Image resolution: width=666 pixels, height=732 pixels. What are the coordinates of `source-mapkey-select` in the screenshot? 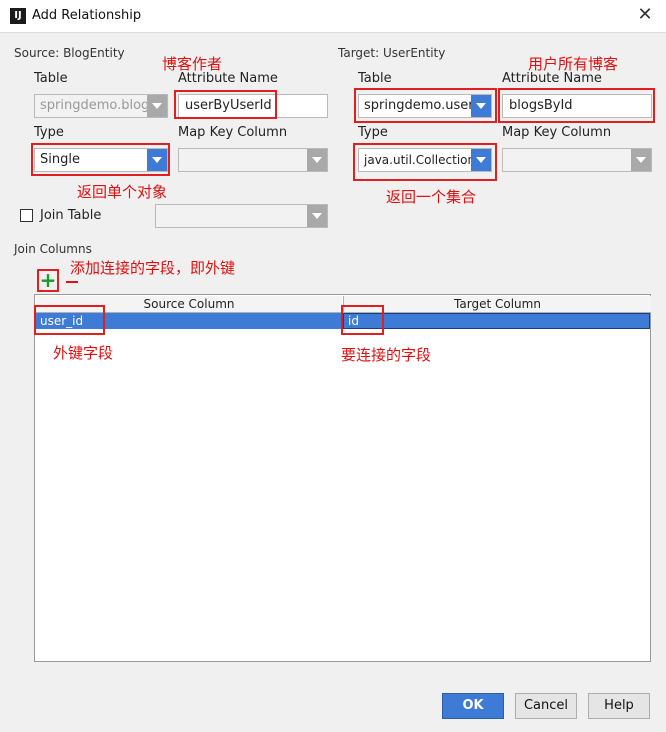 It's located at (253, 160).